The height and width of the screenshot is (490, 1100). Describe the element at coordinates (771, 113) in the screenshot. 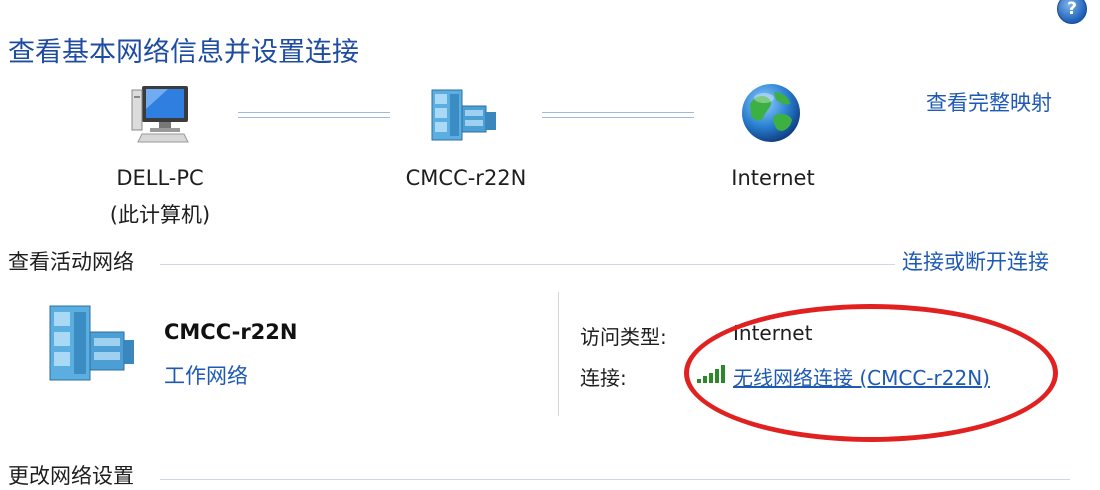

I see `globe-icon` at that location.